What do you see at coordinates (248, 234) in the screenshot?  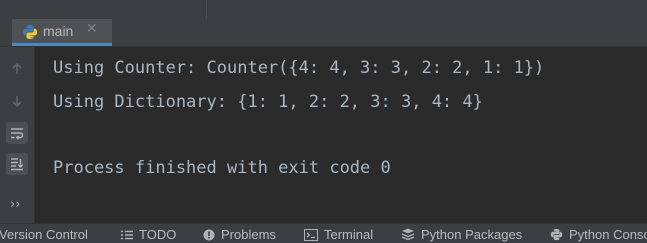 I see `tool-label: Problems` at bounding box center [248, 234].